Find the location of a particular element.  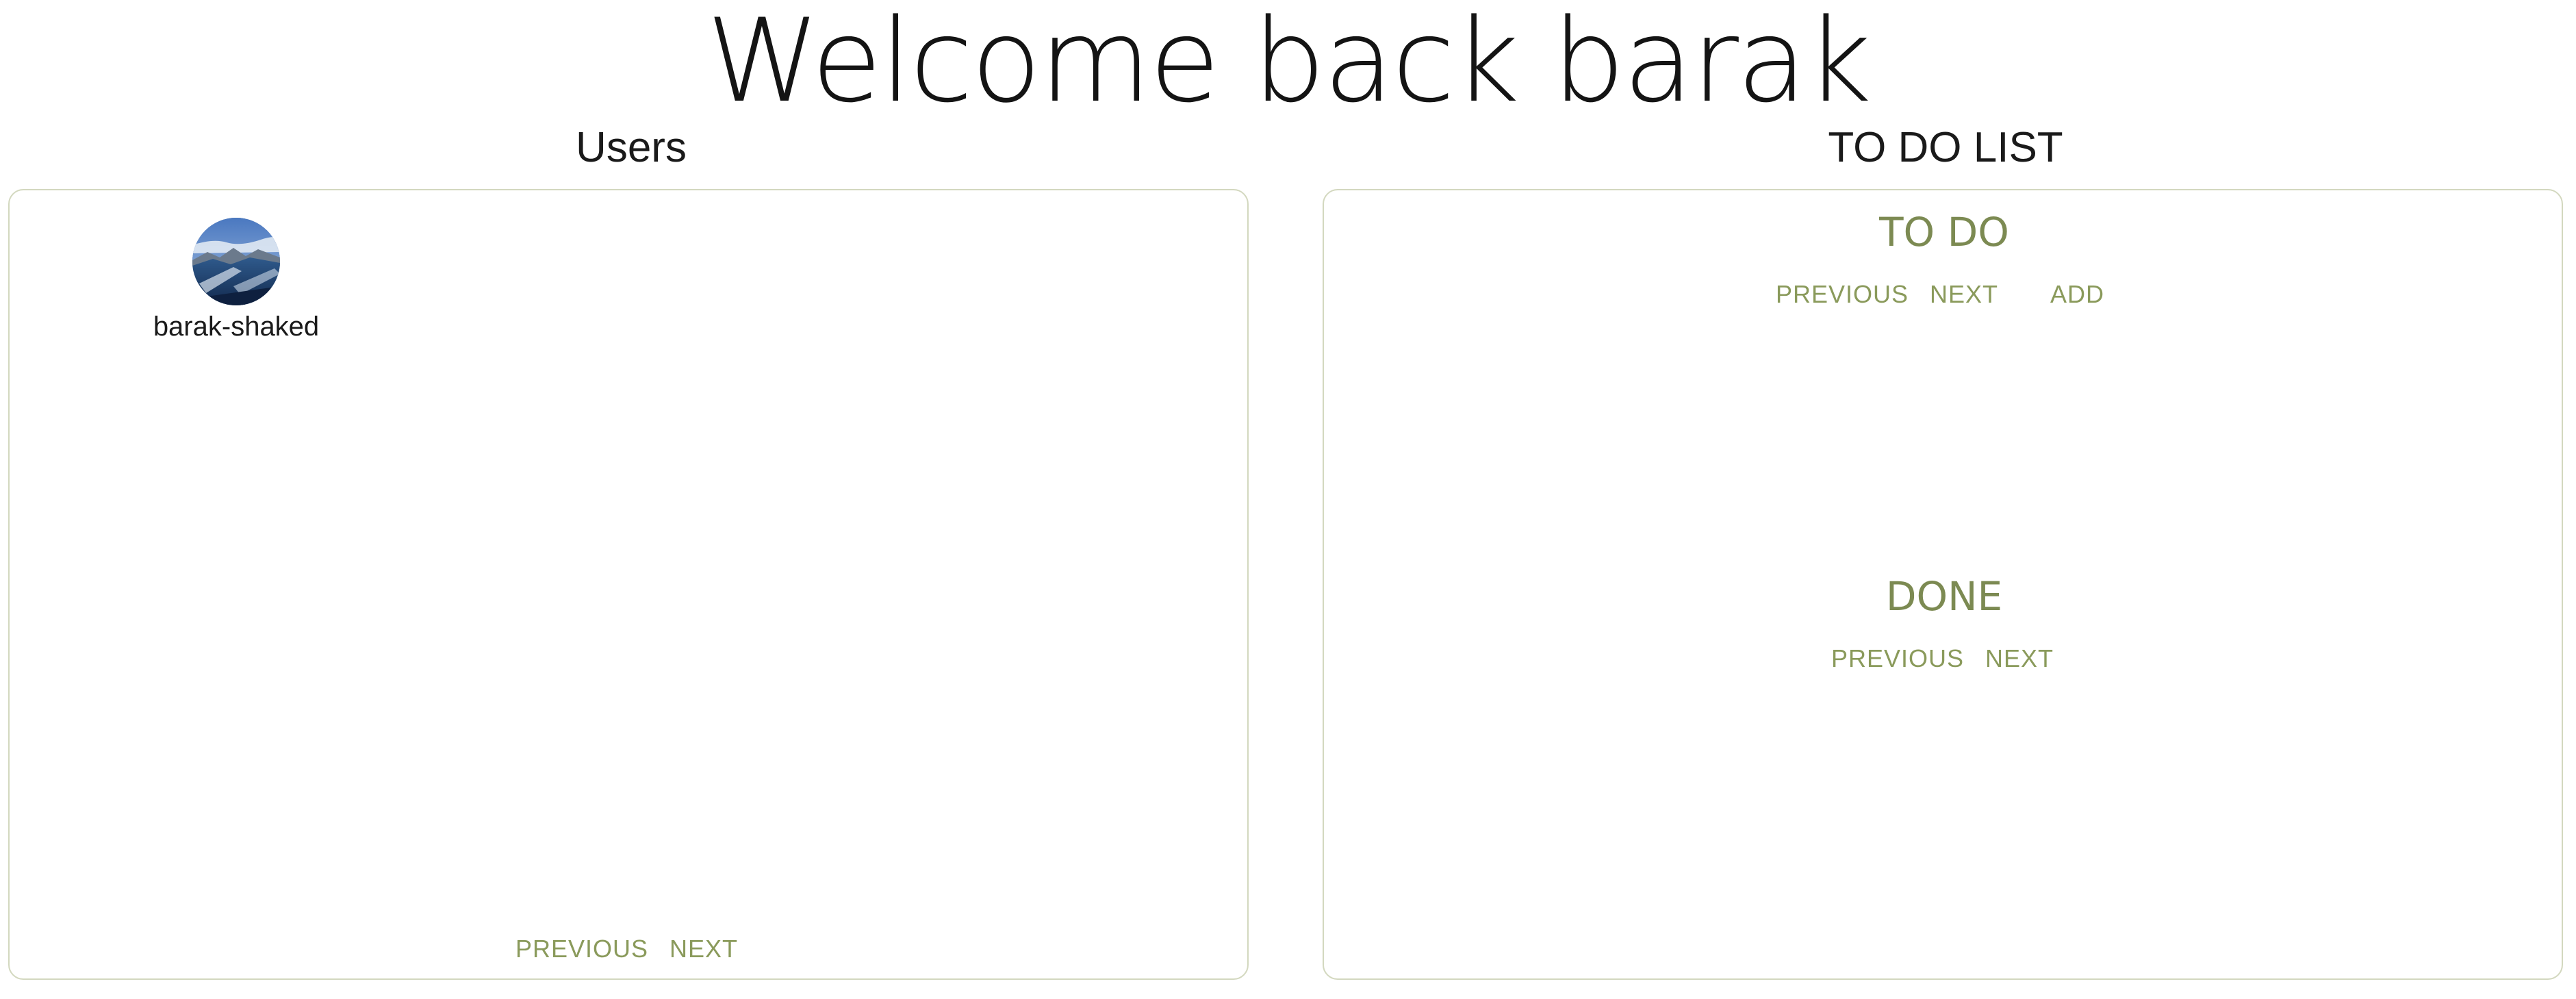

todo-list-title: TO DO LIST is located at coordinates (1946, 147).